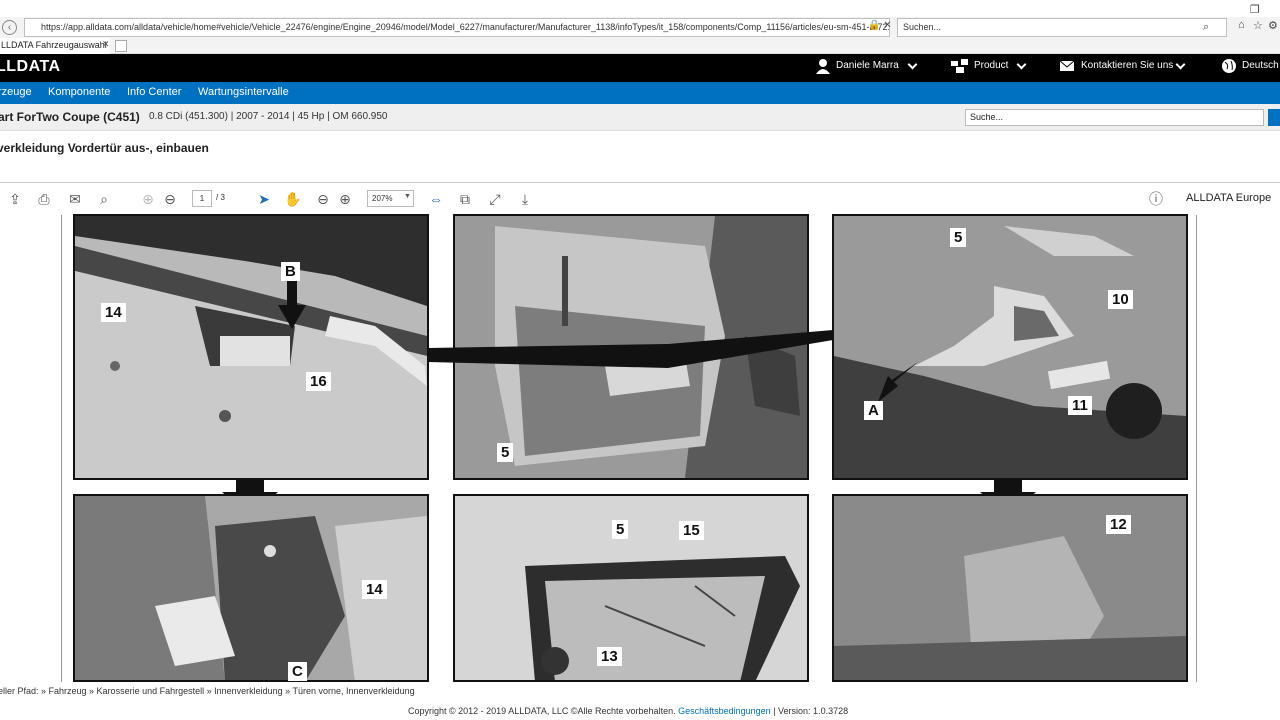  I want to click on terms-link: Geschäftsbedingungen, so click(724, 711).